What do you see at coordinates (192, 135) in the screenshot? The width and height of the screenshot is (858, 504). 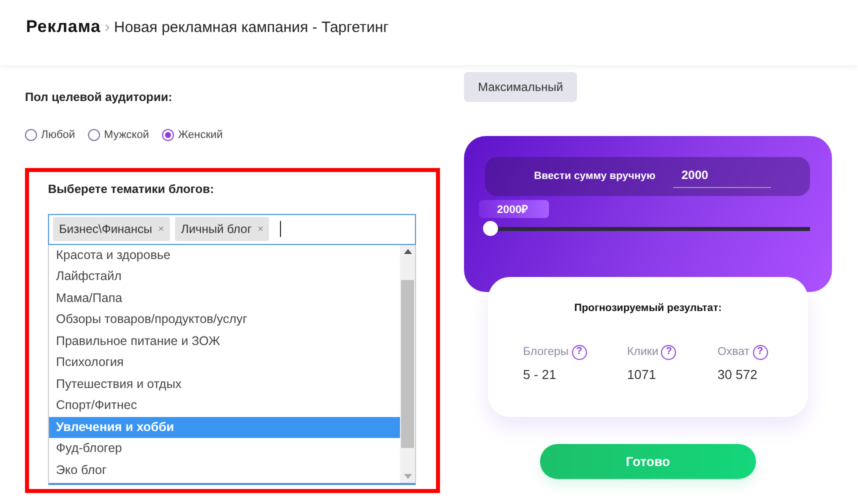 I see `radio-option: Женский` at bounding box center [192, 135].